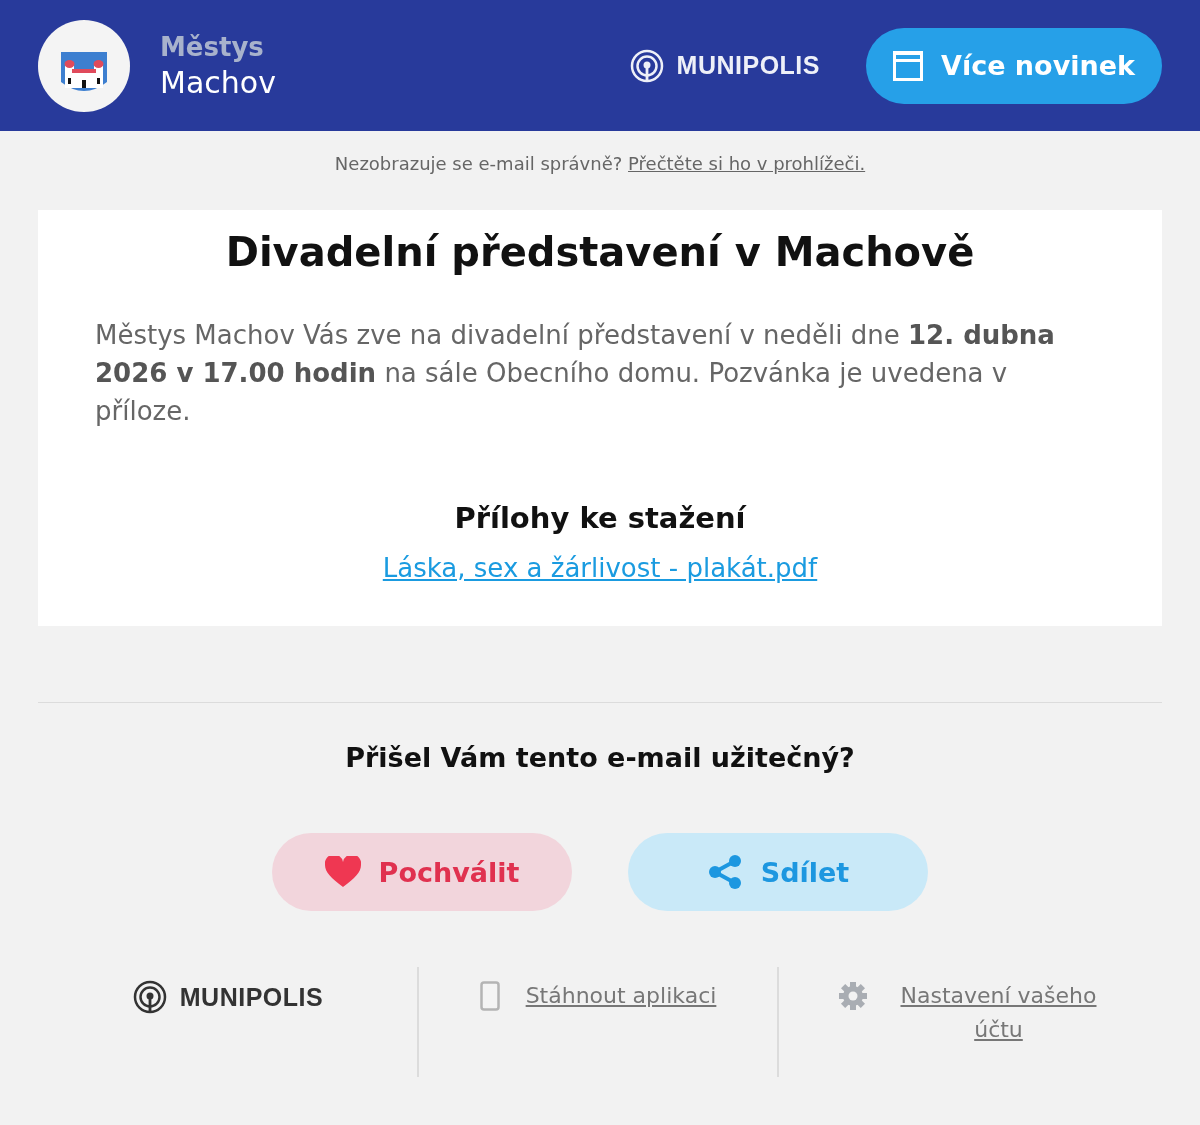  What do you see at coordinates (724, 872) in the screenshot?
I see `share-icon` at bounding box center [724, 872].